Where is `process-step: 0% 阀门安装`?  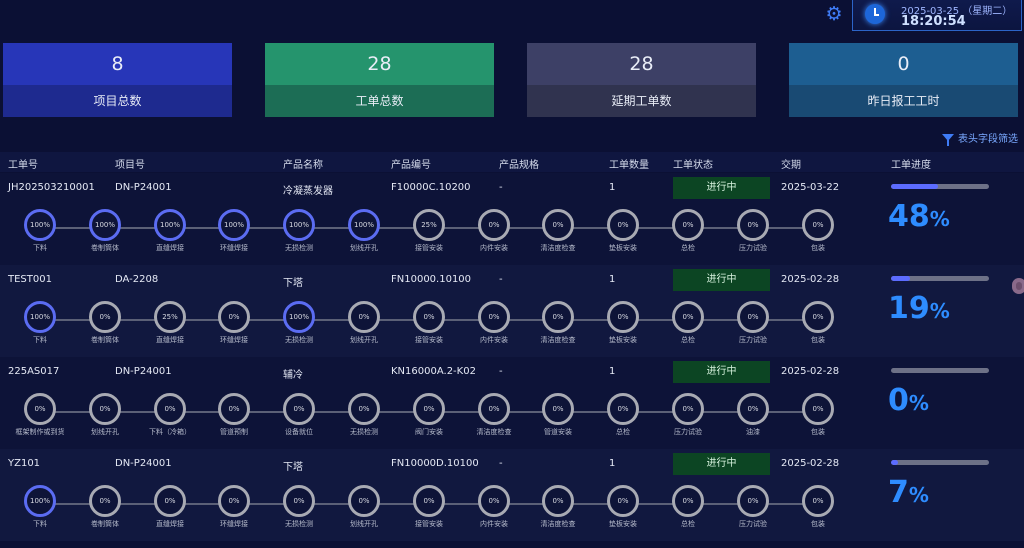 process-step: 0% 阀门安装 is located at coordinates (429, 415).